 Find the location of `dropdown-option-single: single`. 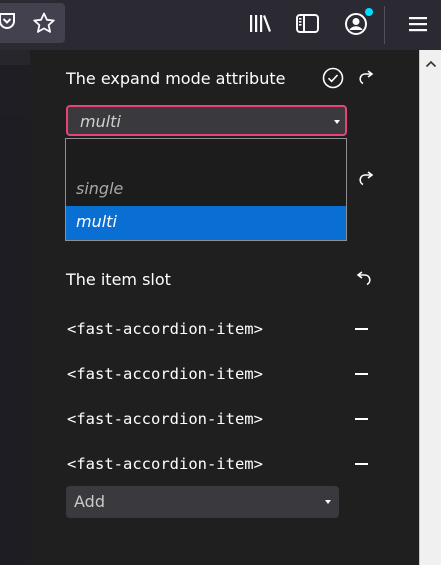

dropdown-option-single: single is located at coordinates (206, 190).